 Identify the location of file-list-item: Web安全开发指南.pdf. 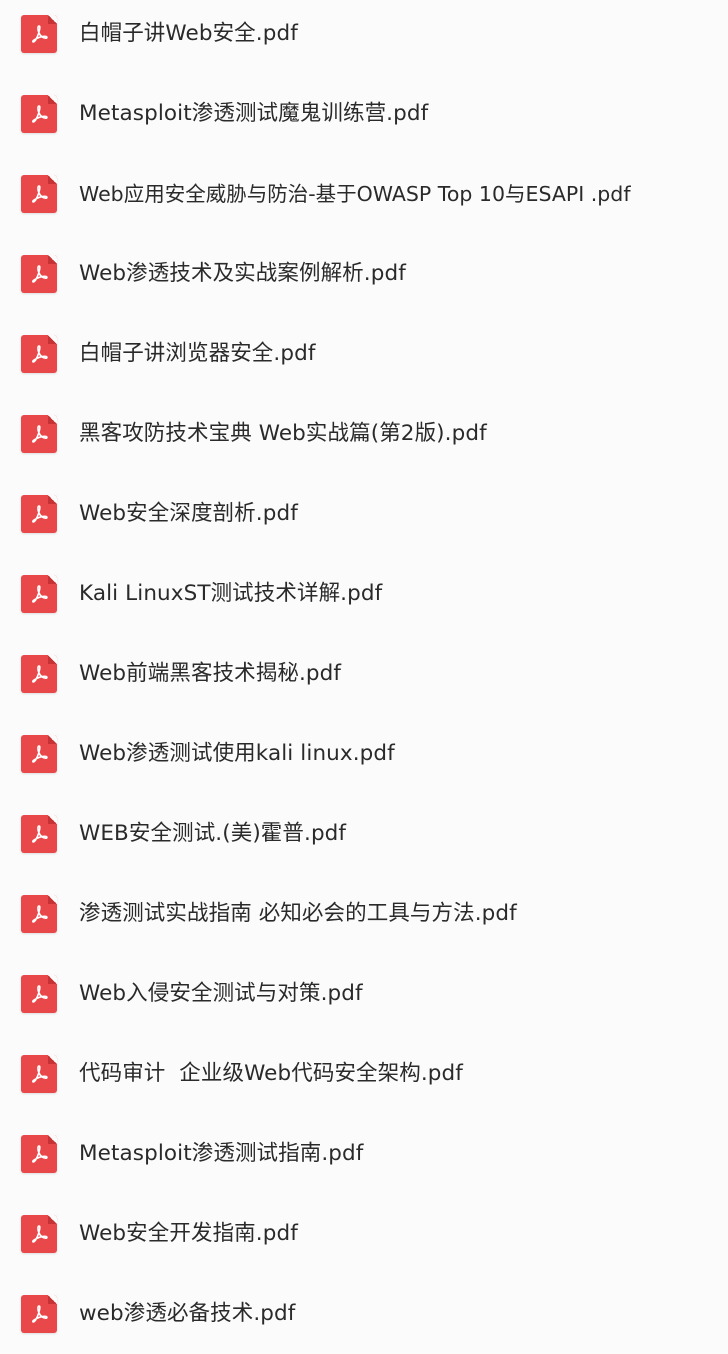
(364, 1234).